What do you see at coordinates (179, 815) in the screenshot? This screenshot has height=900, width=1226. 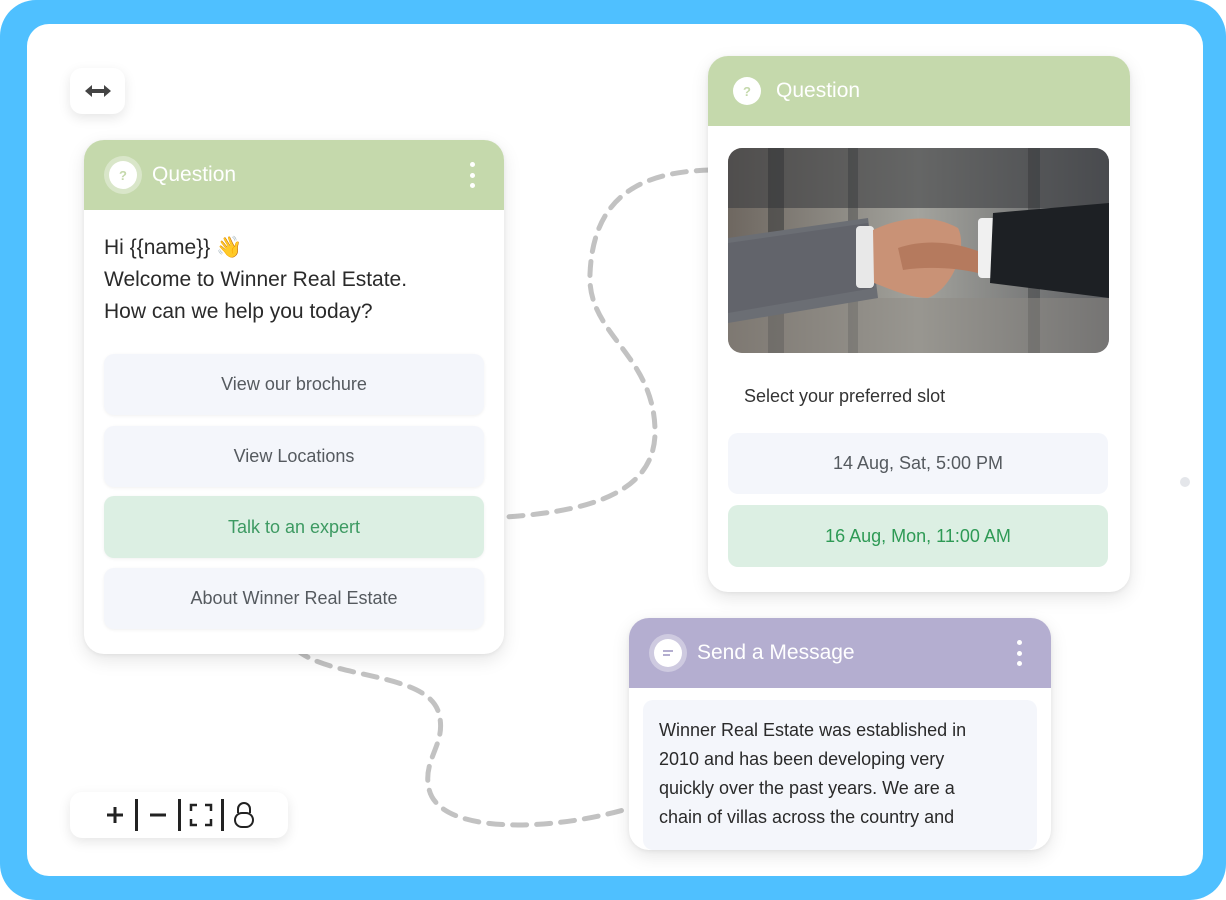 I see `zoom-toolbar` at bounding box center [179, 815].